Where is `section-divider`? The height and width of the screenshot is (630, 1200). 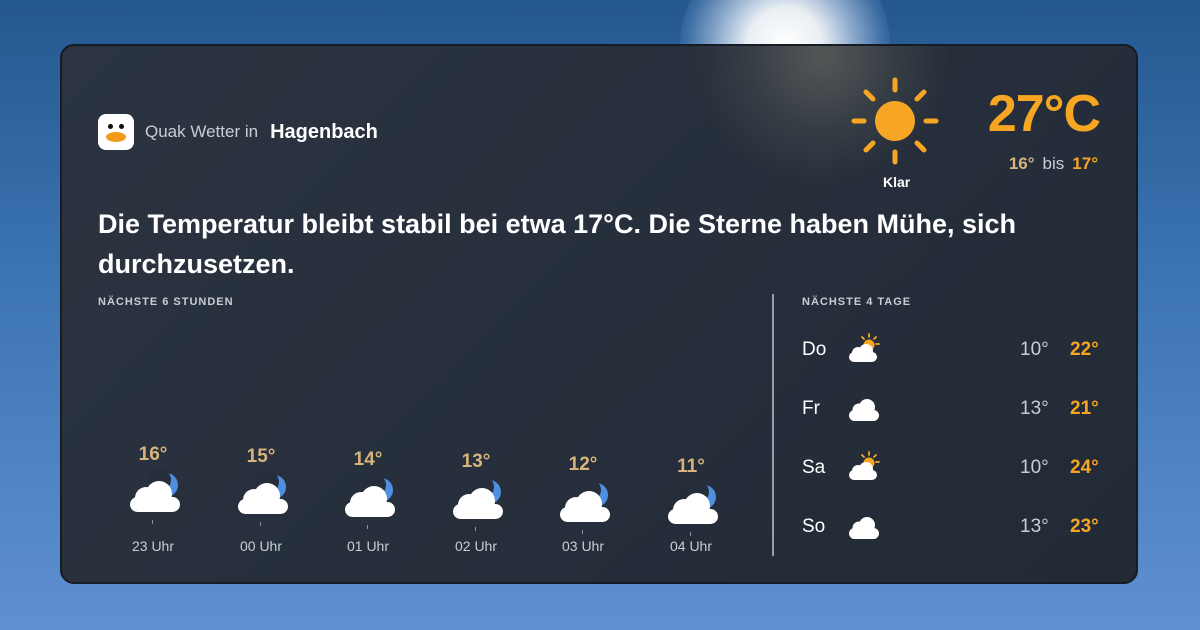 section-divider is located at coordinates (773, 425).